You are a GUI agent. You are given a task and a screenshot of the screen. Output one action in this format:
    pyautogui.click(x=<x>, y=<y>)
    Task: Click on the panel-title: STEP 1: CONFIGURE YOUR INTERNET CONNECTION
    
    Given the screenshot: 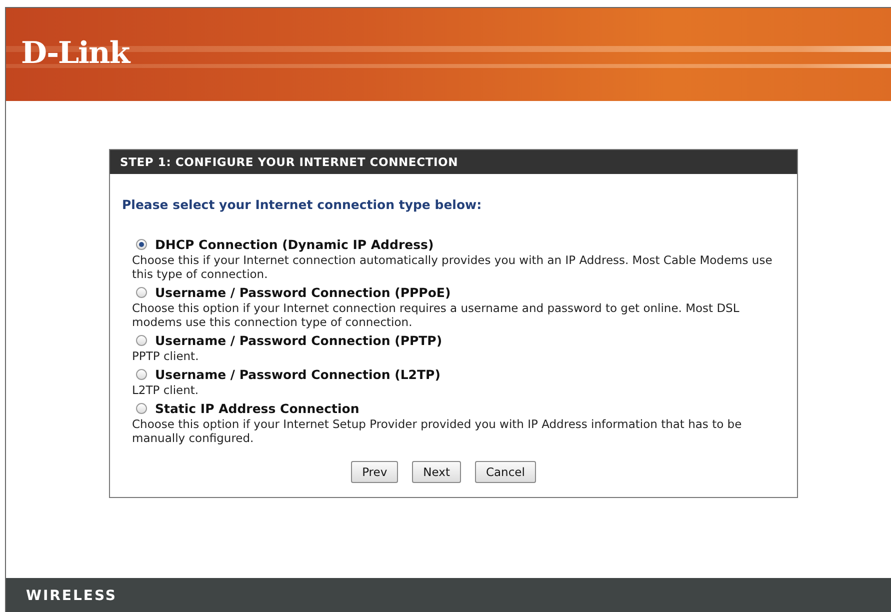 What is the action you would take?
    pyautogui.click(x=453, y=162)
    